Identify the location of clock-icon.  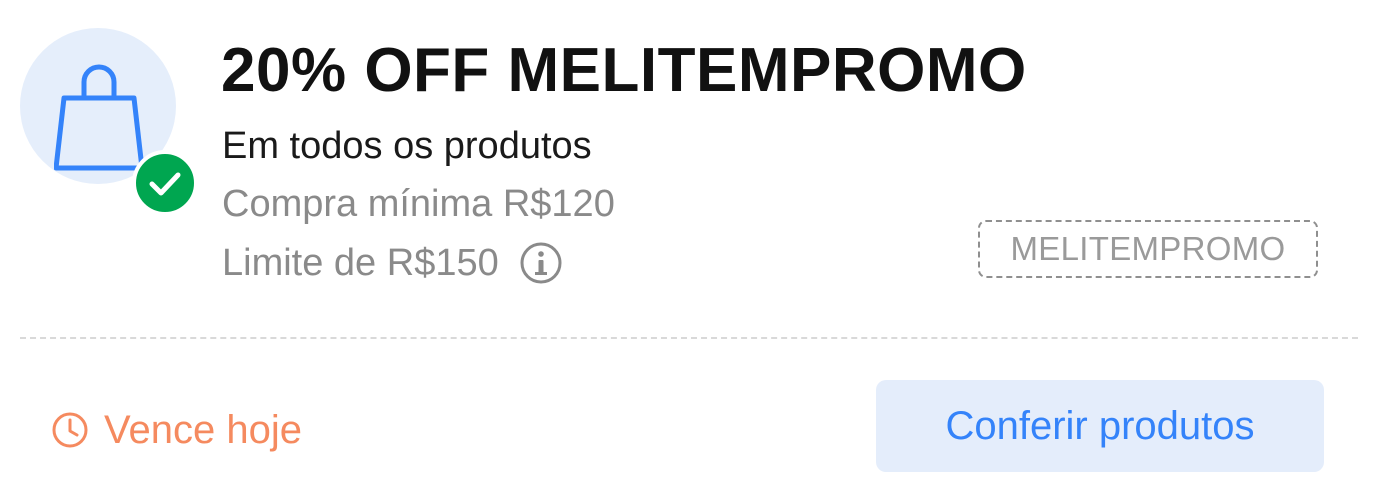
(70, 430).